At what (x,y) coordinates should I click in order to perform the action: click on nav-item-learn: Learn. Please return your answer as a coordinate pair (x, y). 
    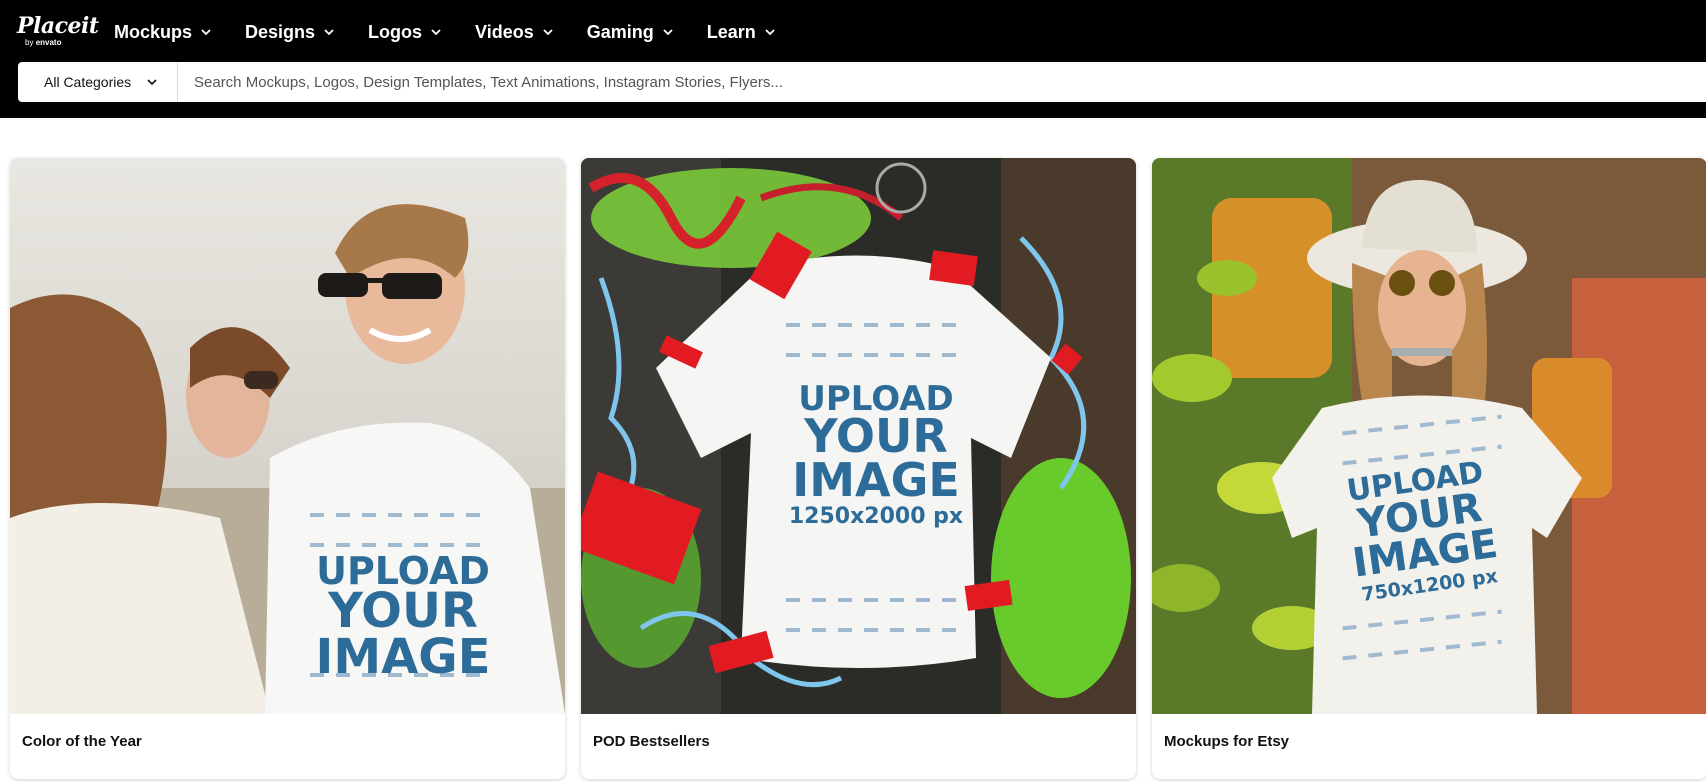
    Looking at the image, I should click on (741, 32).